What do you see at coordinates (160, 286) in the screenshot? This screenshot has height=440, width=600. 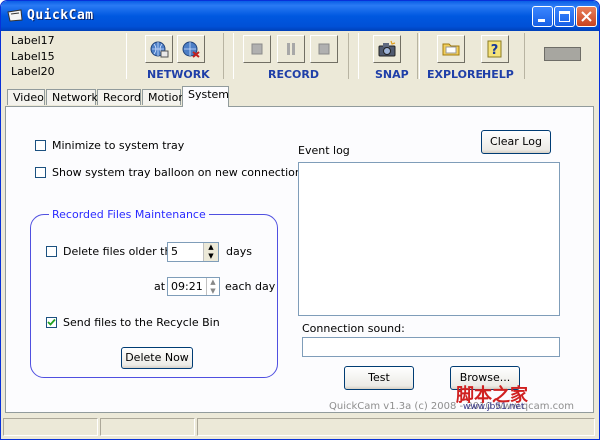 I see `at-label: at` at bounding box center [160, 286].